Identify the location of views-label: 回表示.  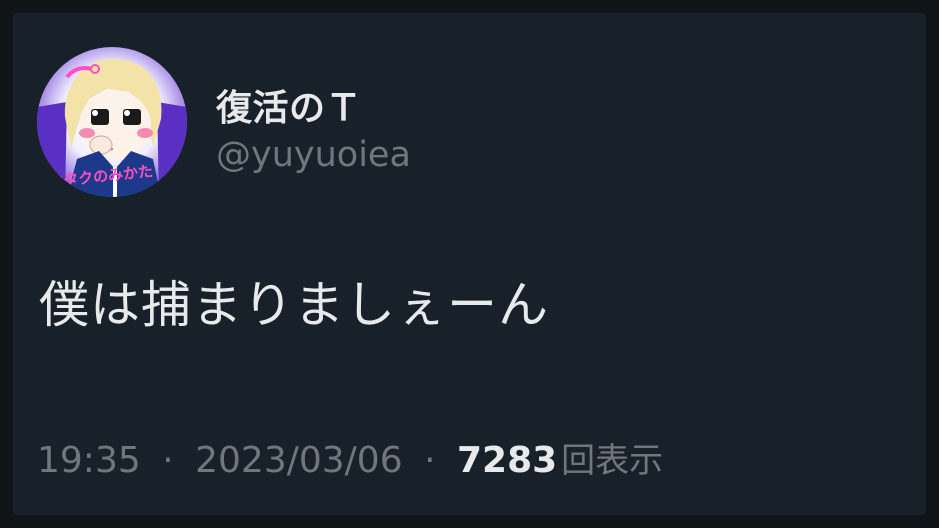
(610, 461).